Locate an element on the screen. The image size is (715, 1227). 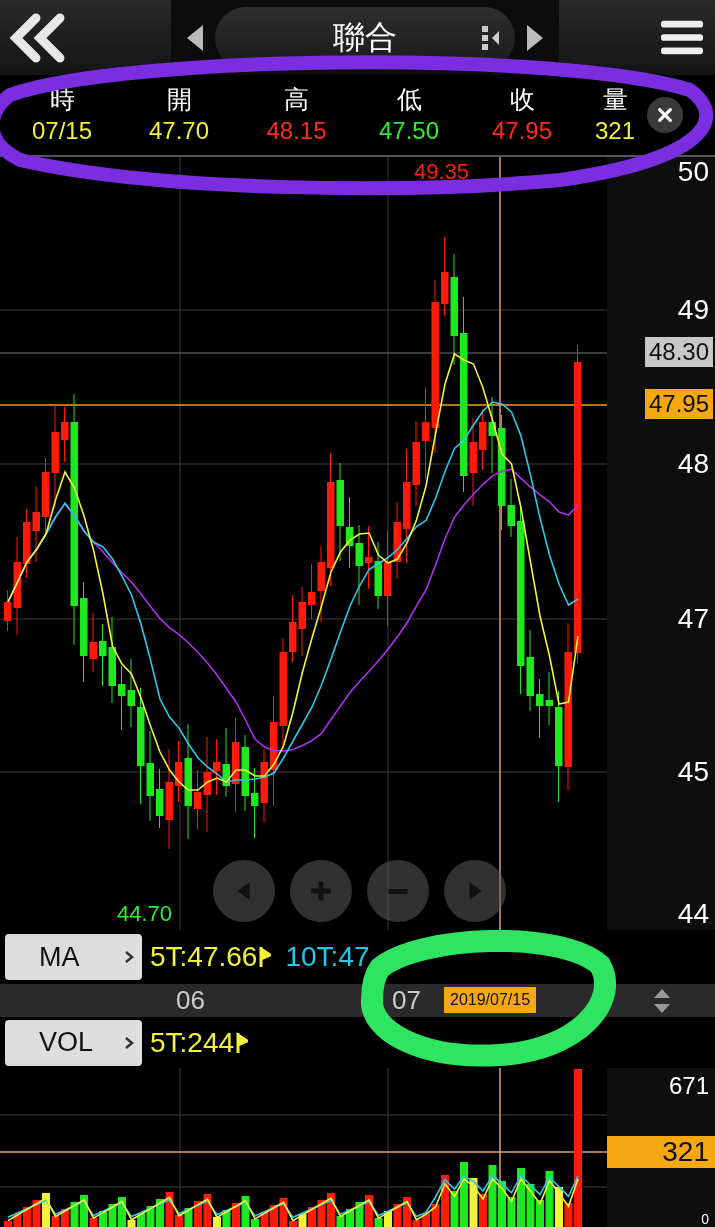
quote-label: 收 is located at coordinates (522, 100).